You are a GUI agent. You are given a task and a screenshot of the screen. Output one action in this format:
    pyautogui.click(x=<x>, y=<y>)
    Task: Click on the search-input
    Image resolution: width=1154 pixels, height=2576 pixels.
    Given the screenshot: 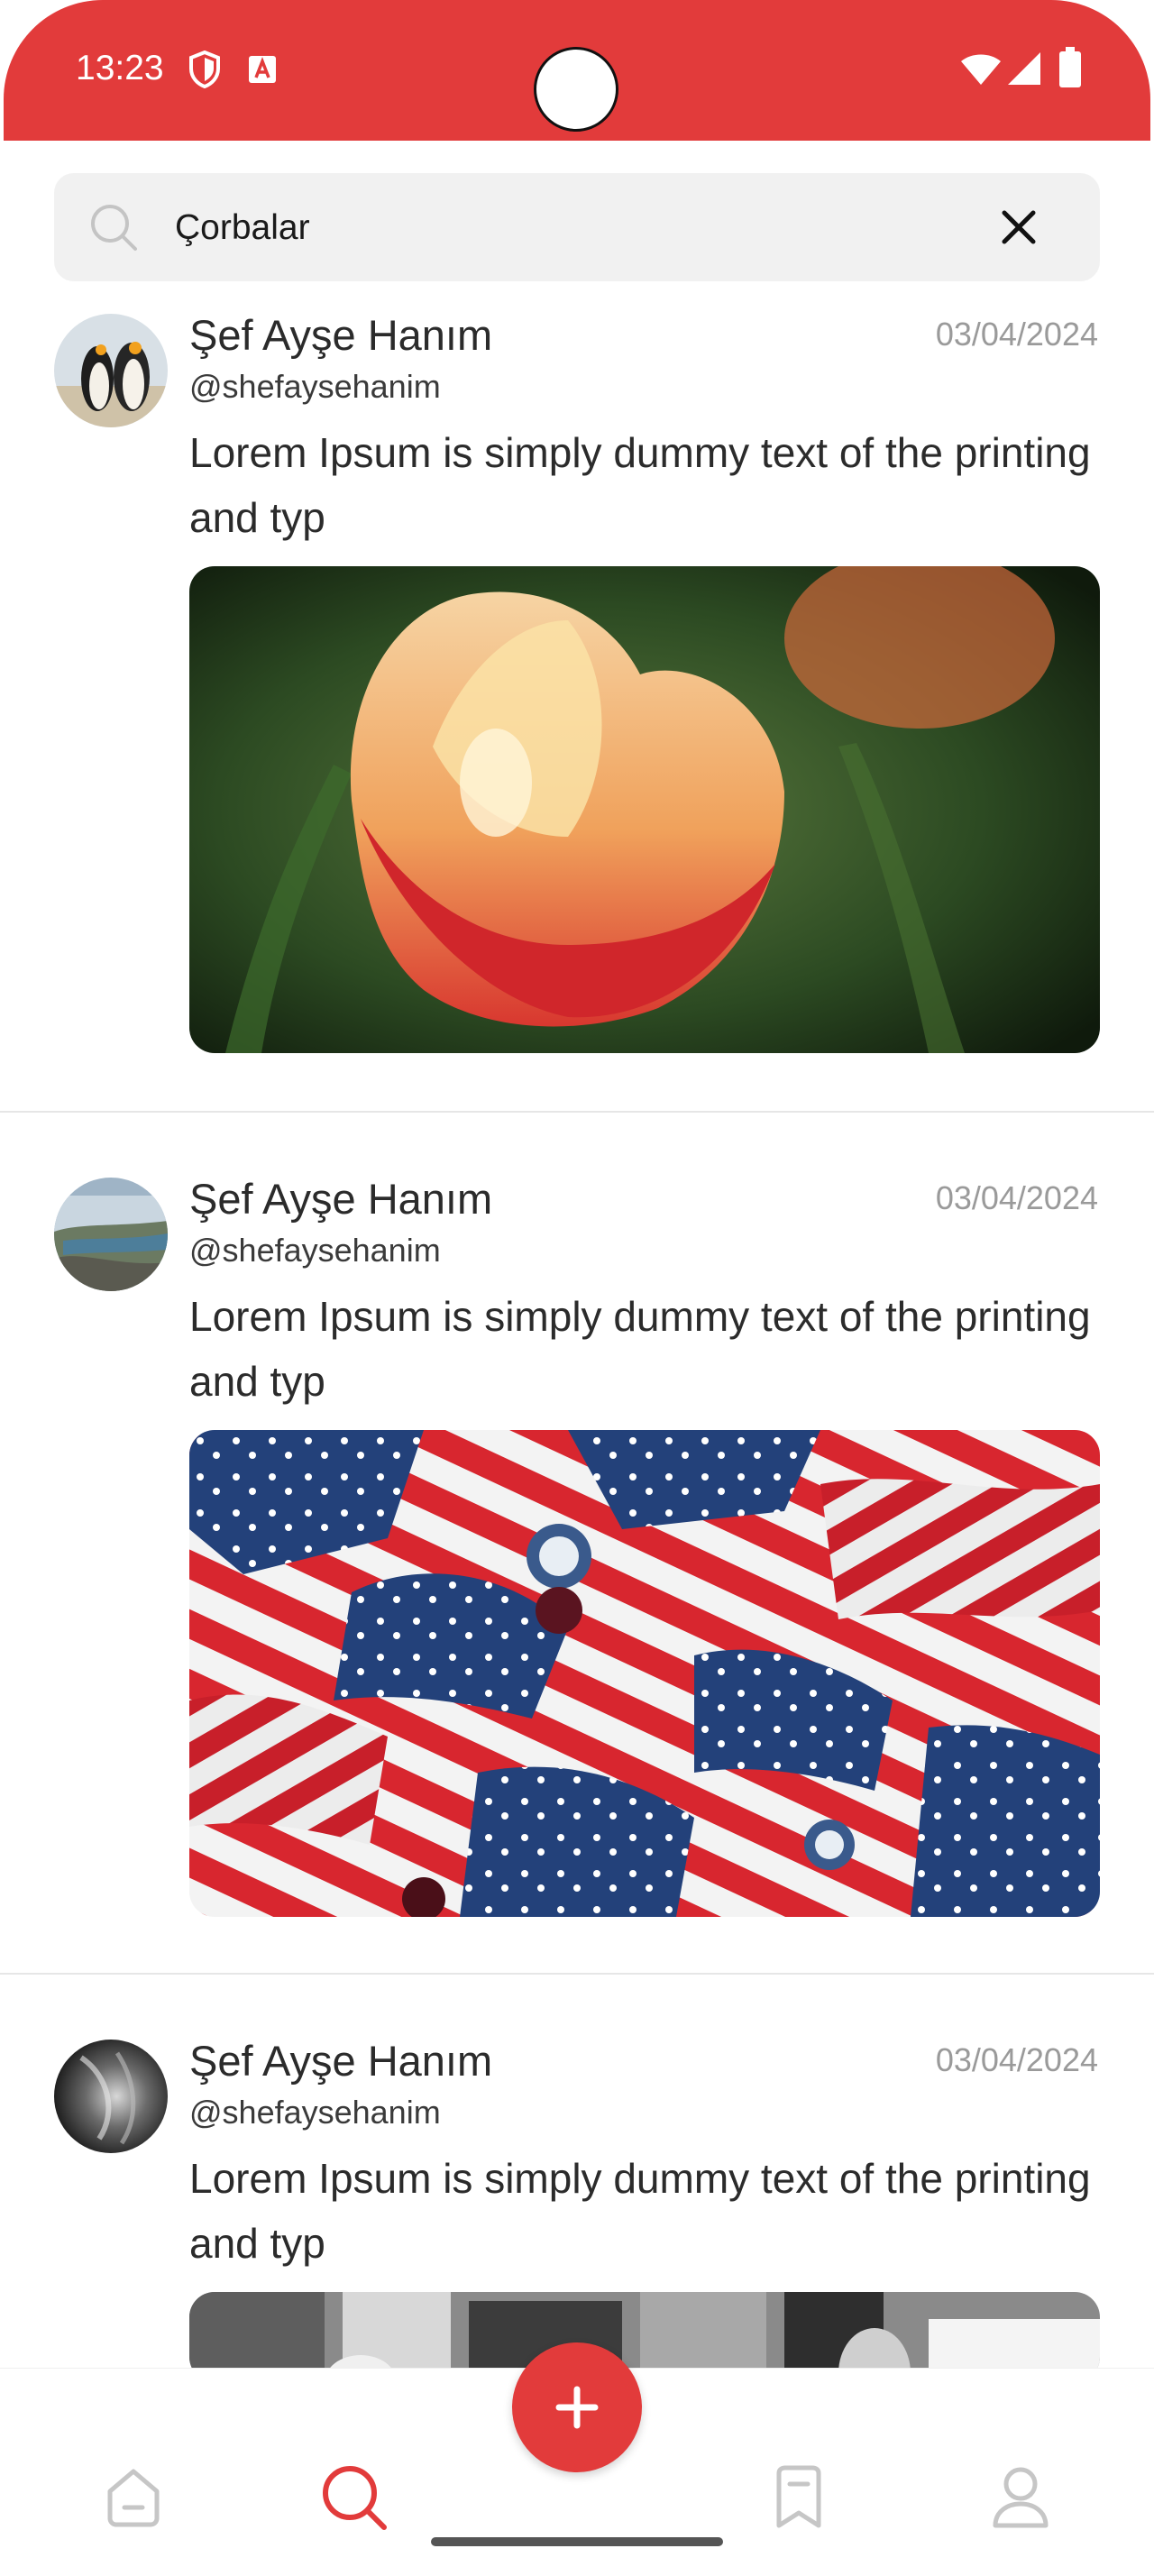 What is the action you would take?
    pyautogui.click(x=580, y=228)
    